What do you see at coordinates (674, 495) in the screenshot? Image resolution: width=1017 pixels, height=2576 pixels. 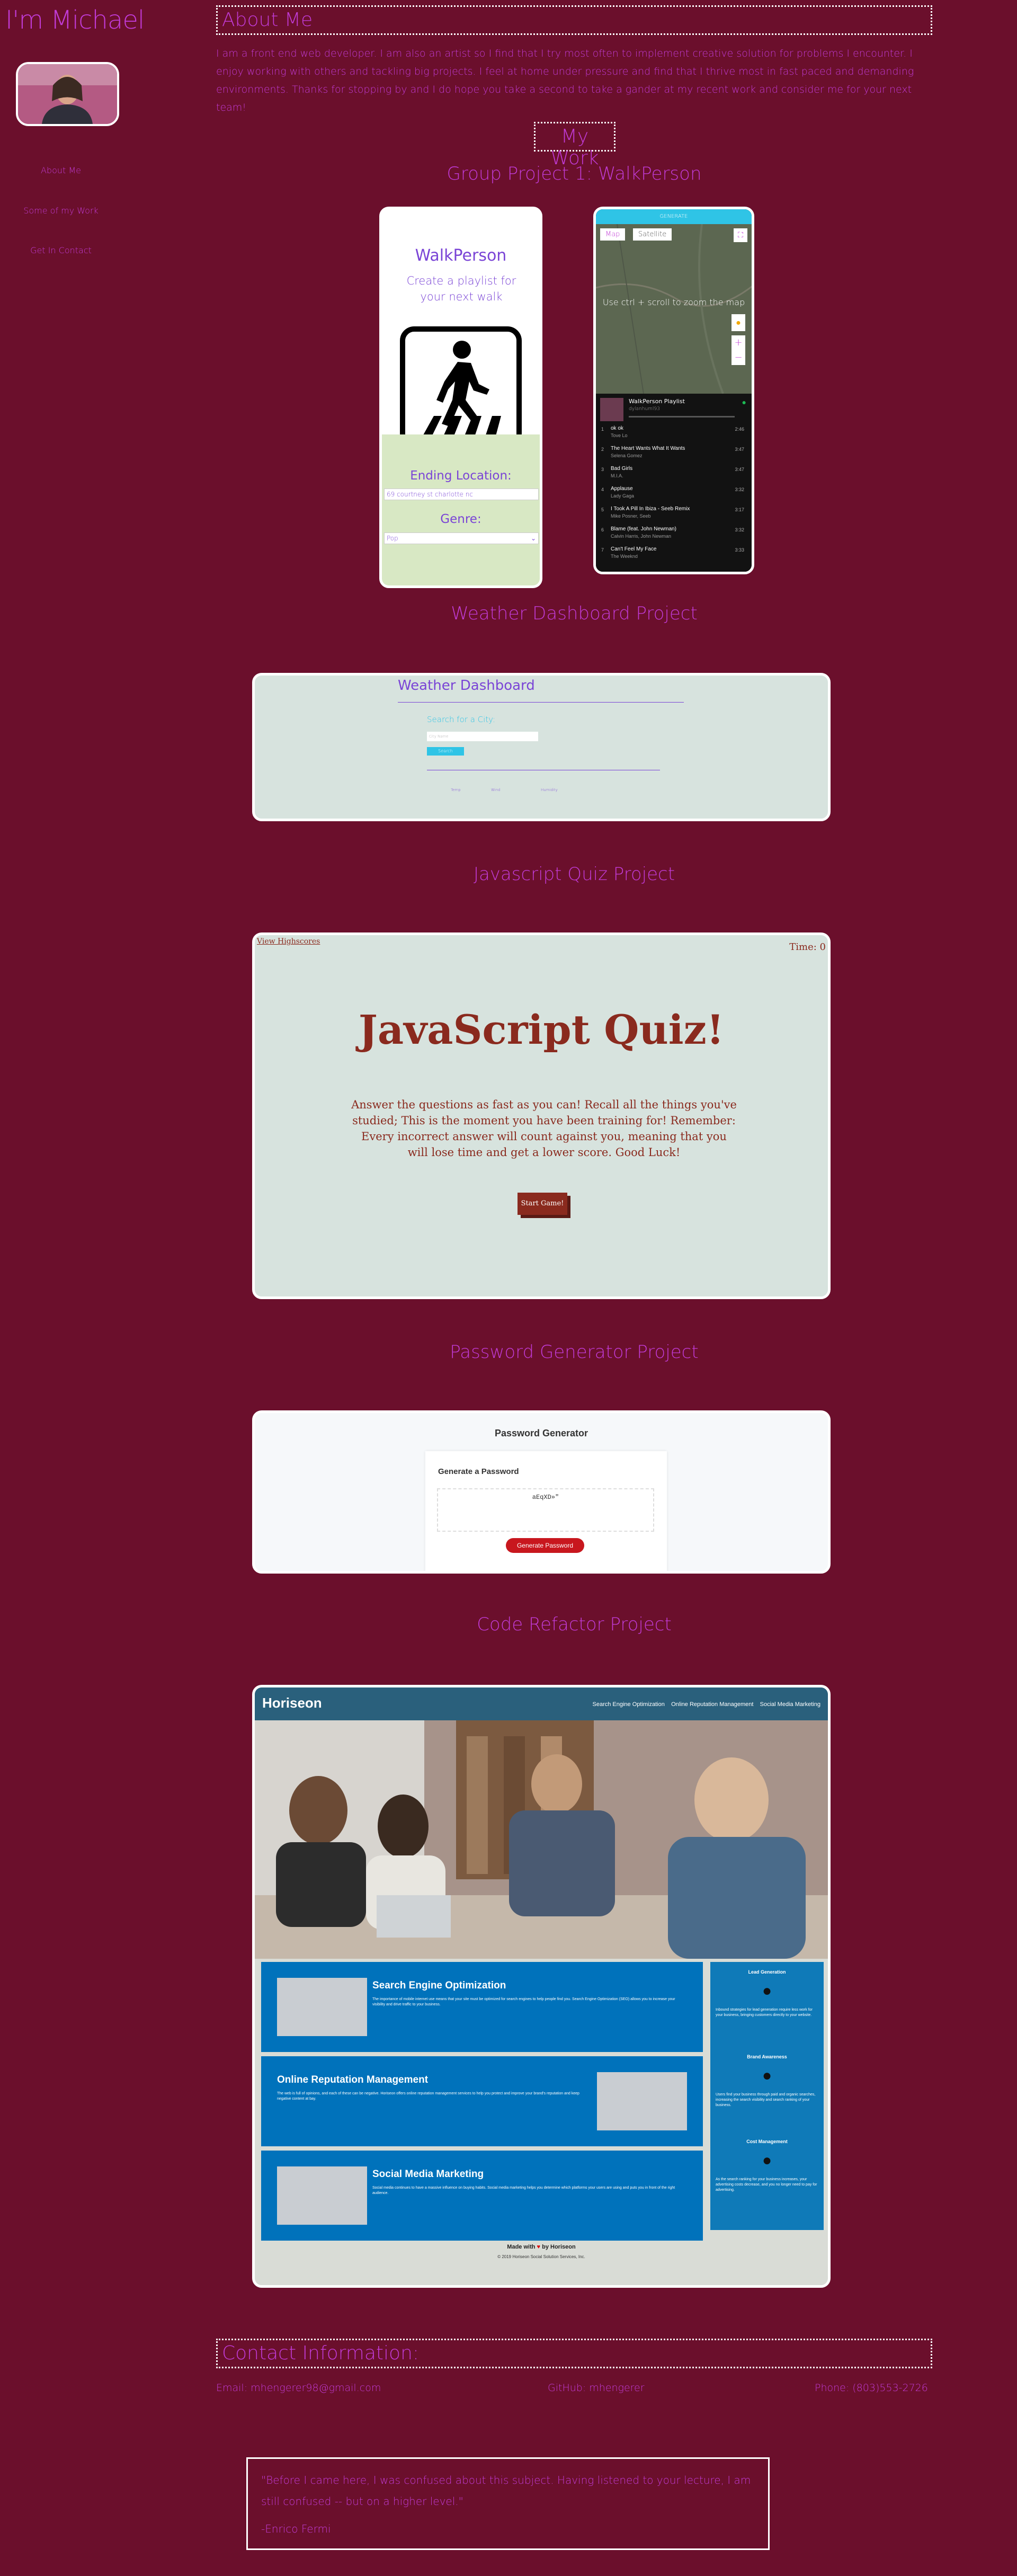 I see `track-row: 4 Applause Lady Gaga 3:32` at bounding box center [674, 495].